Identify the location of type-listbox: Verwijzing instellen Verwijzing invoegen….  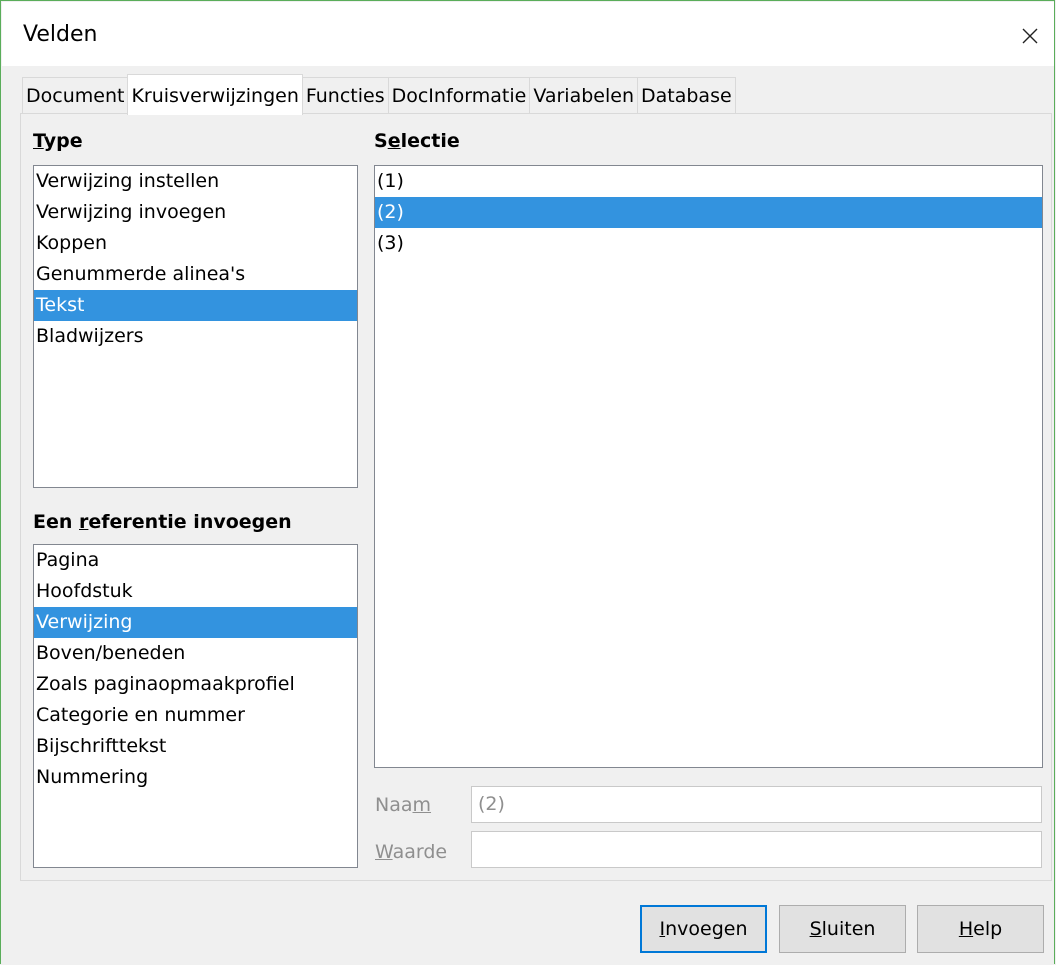
(195, 326).